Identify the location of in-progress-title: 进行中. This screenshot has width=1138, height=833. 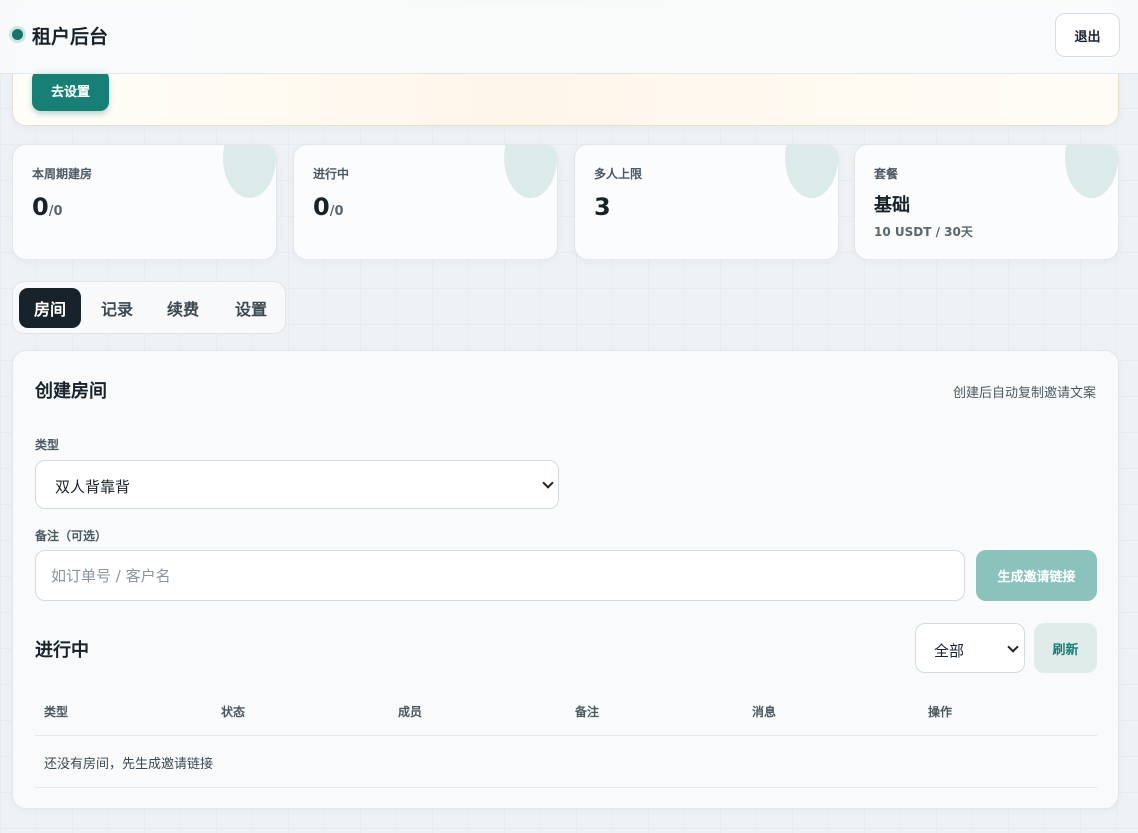
(62, 650).